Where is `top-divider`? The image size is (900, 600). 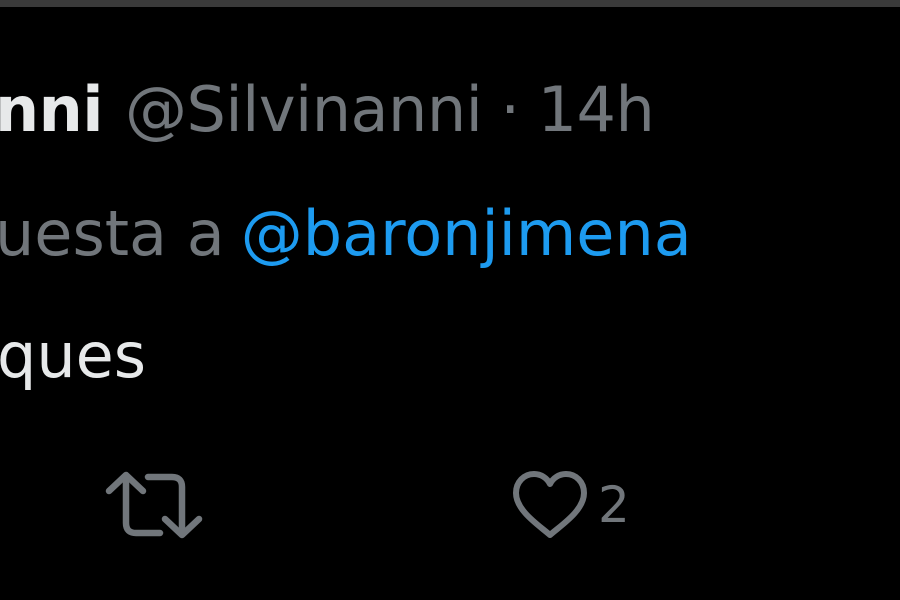 top-divider is located at coordinates (450, 3).